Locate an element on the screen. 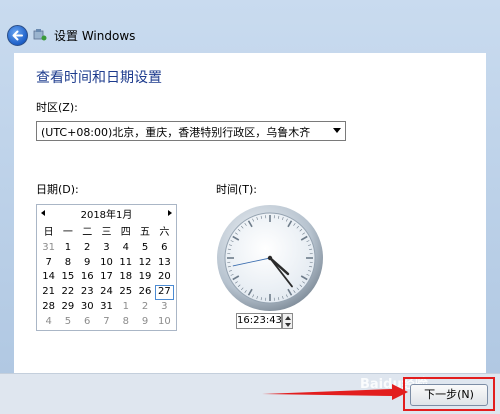 The height and width of the screenshot is (414, 500). annotation-highlight-box is located at coordinates (449, 394).